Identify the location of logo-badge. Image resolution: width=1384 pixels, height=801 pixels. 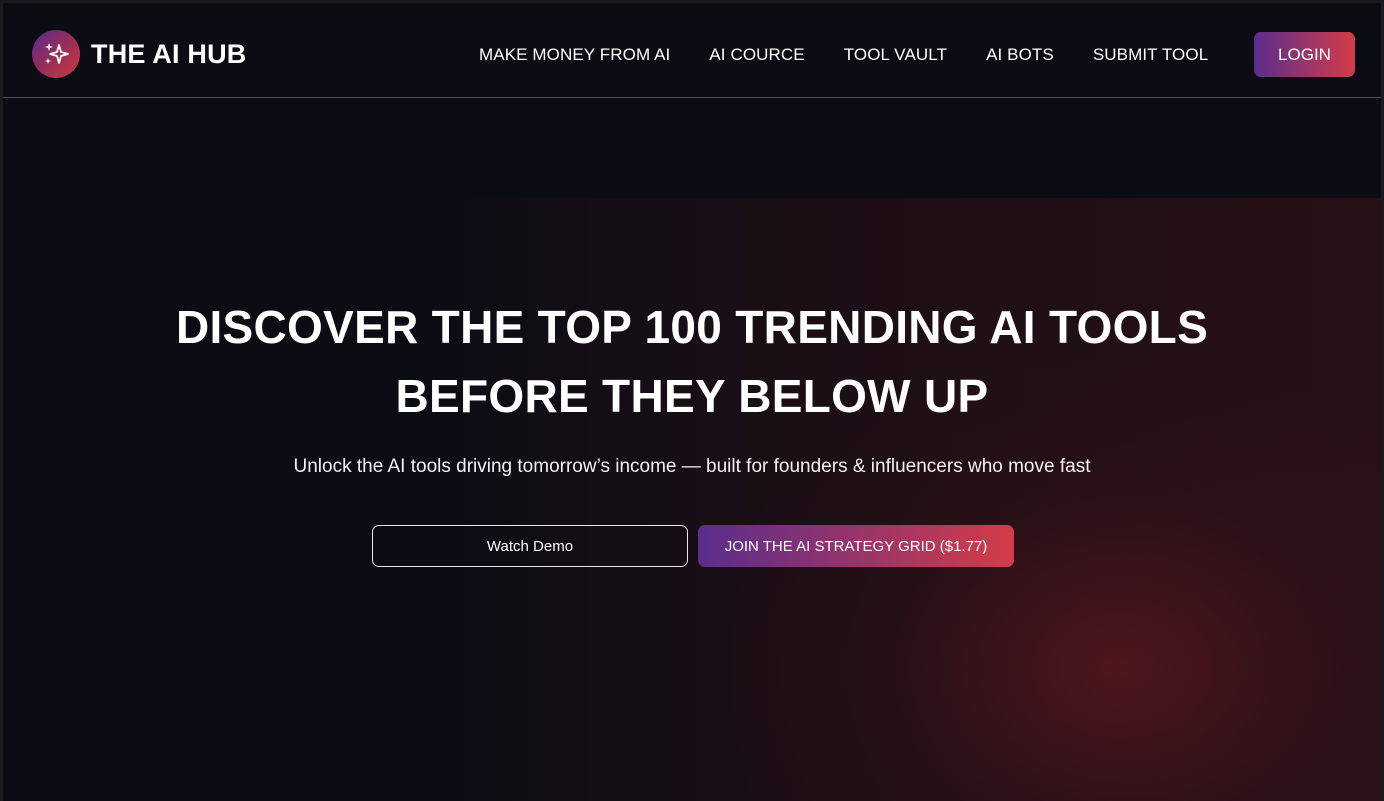
(56, 54).